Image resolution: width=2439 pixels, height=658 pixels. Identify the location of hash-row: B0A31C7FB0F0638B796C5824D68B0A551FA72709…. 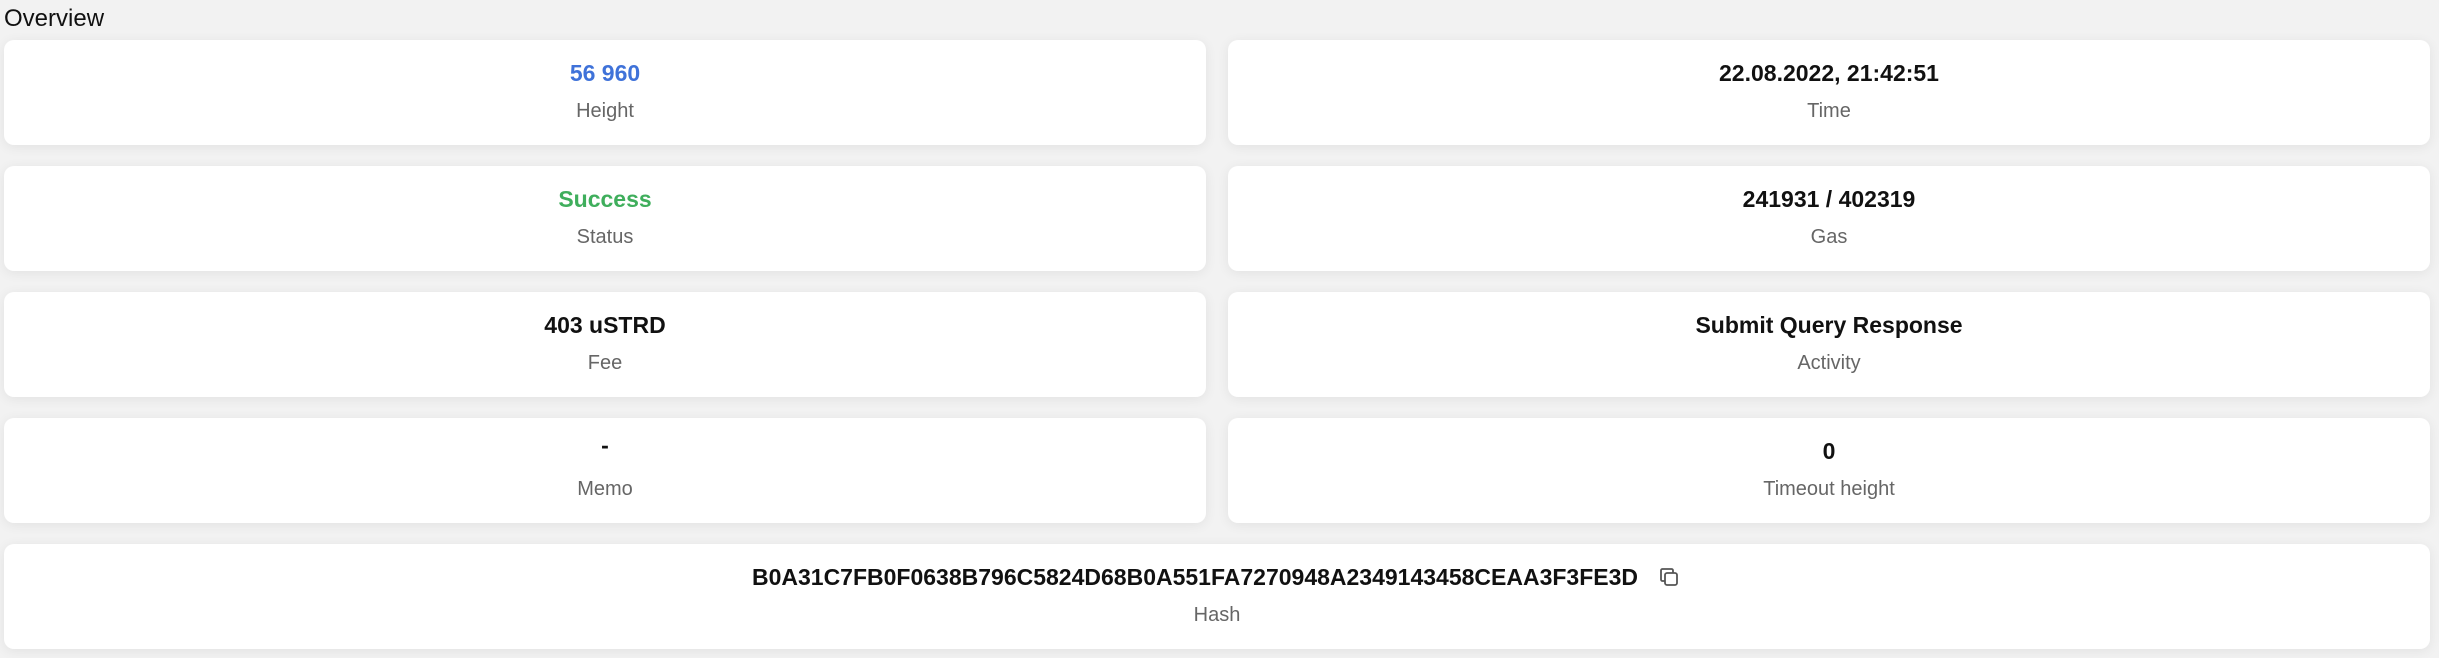
(1217, 577).